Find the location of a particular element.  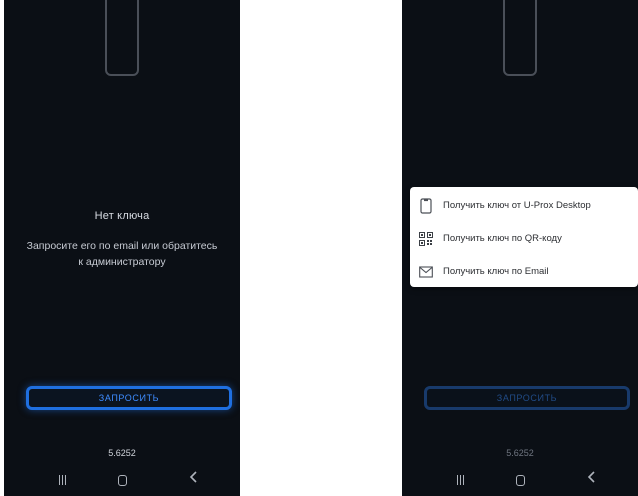

phone-icon is located at coordinates (426, 205).